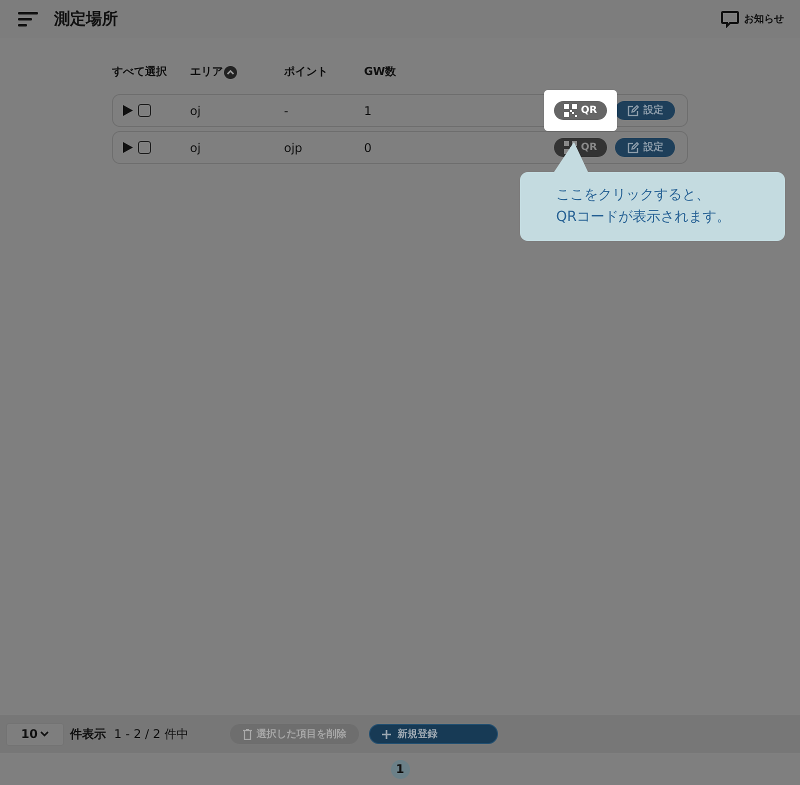 The width and height of the screenshot is (800, 785). Describe the element at coordinates (293, 147) in the screenshot. I see `table-cell: ojp` at that location.